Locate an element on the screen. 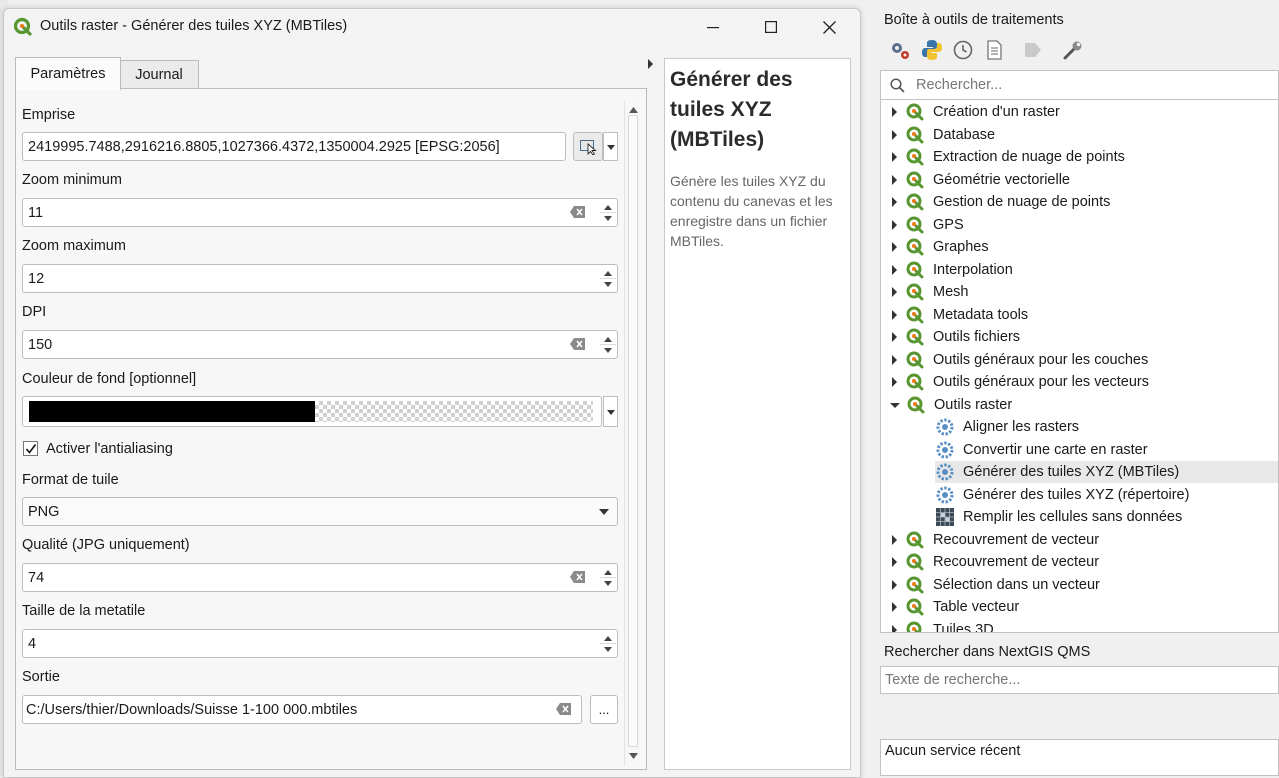  tree-group-gestion-nuage: Gestion de nuage de points is located at coordinates (995, 202).